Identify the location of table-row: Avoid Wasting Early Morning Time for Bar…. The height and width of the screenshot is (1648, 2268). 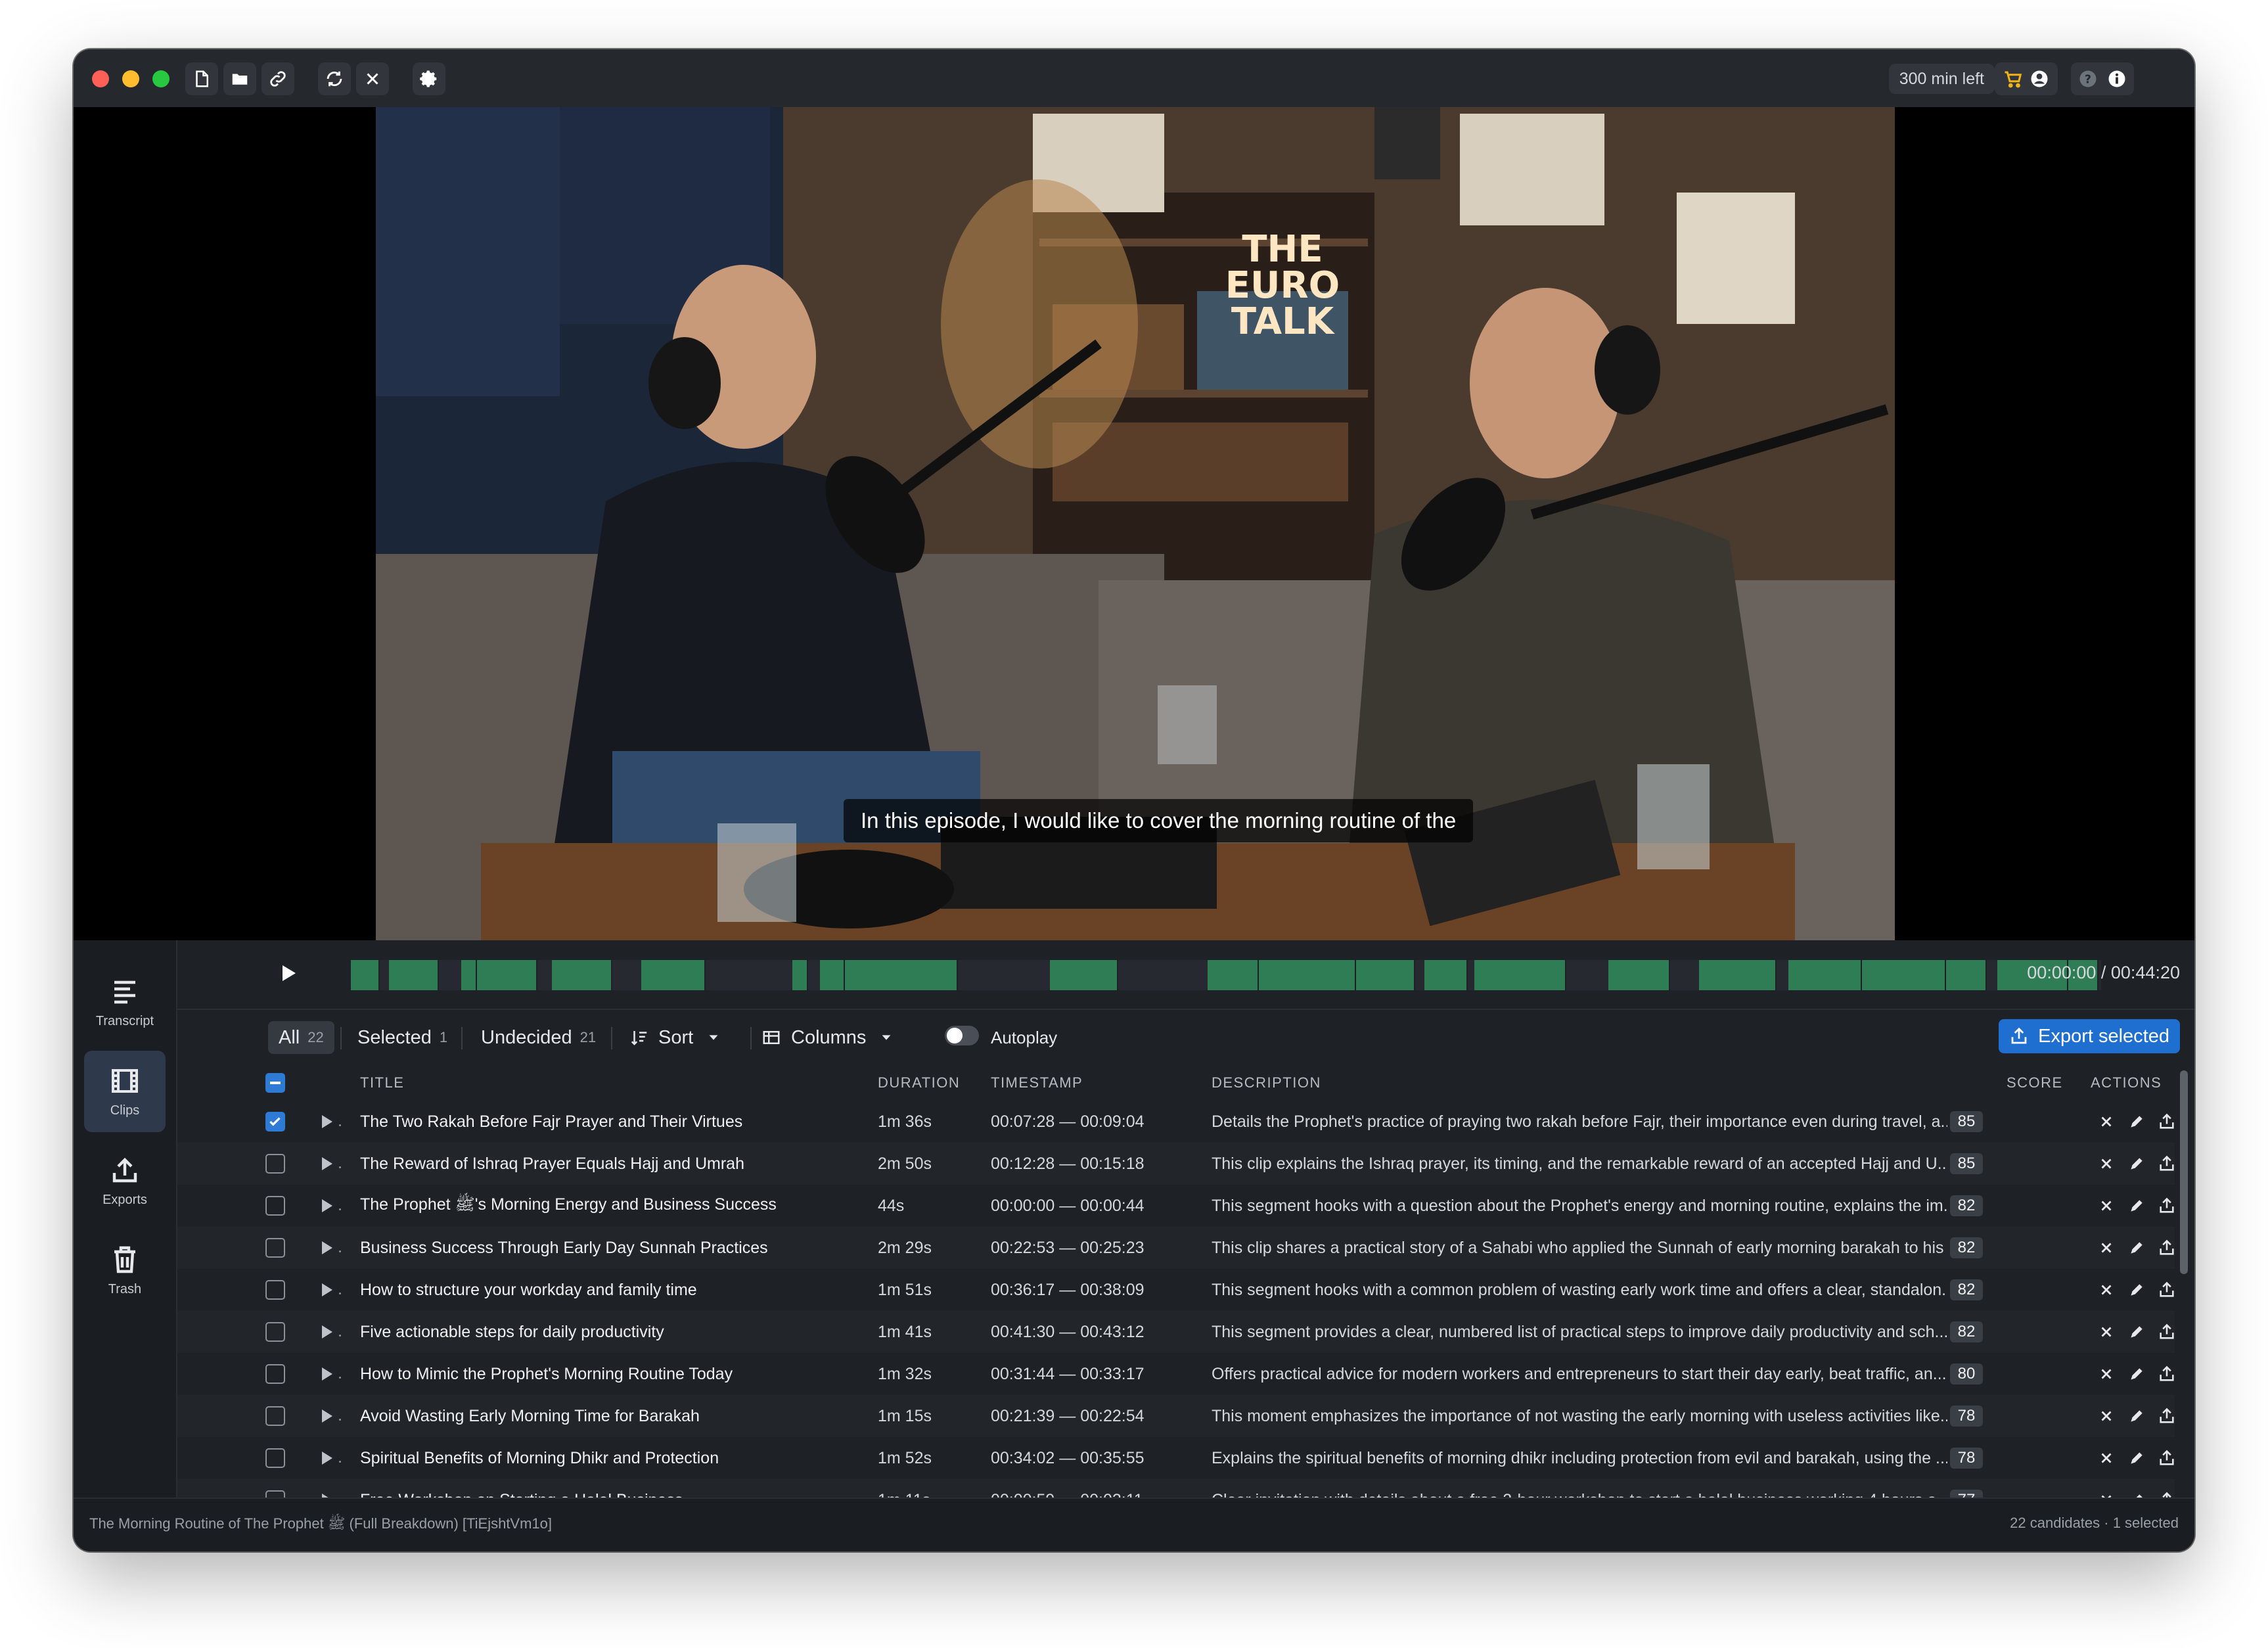
(1176, 1416).